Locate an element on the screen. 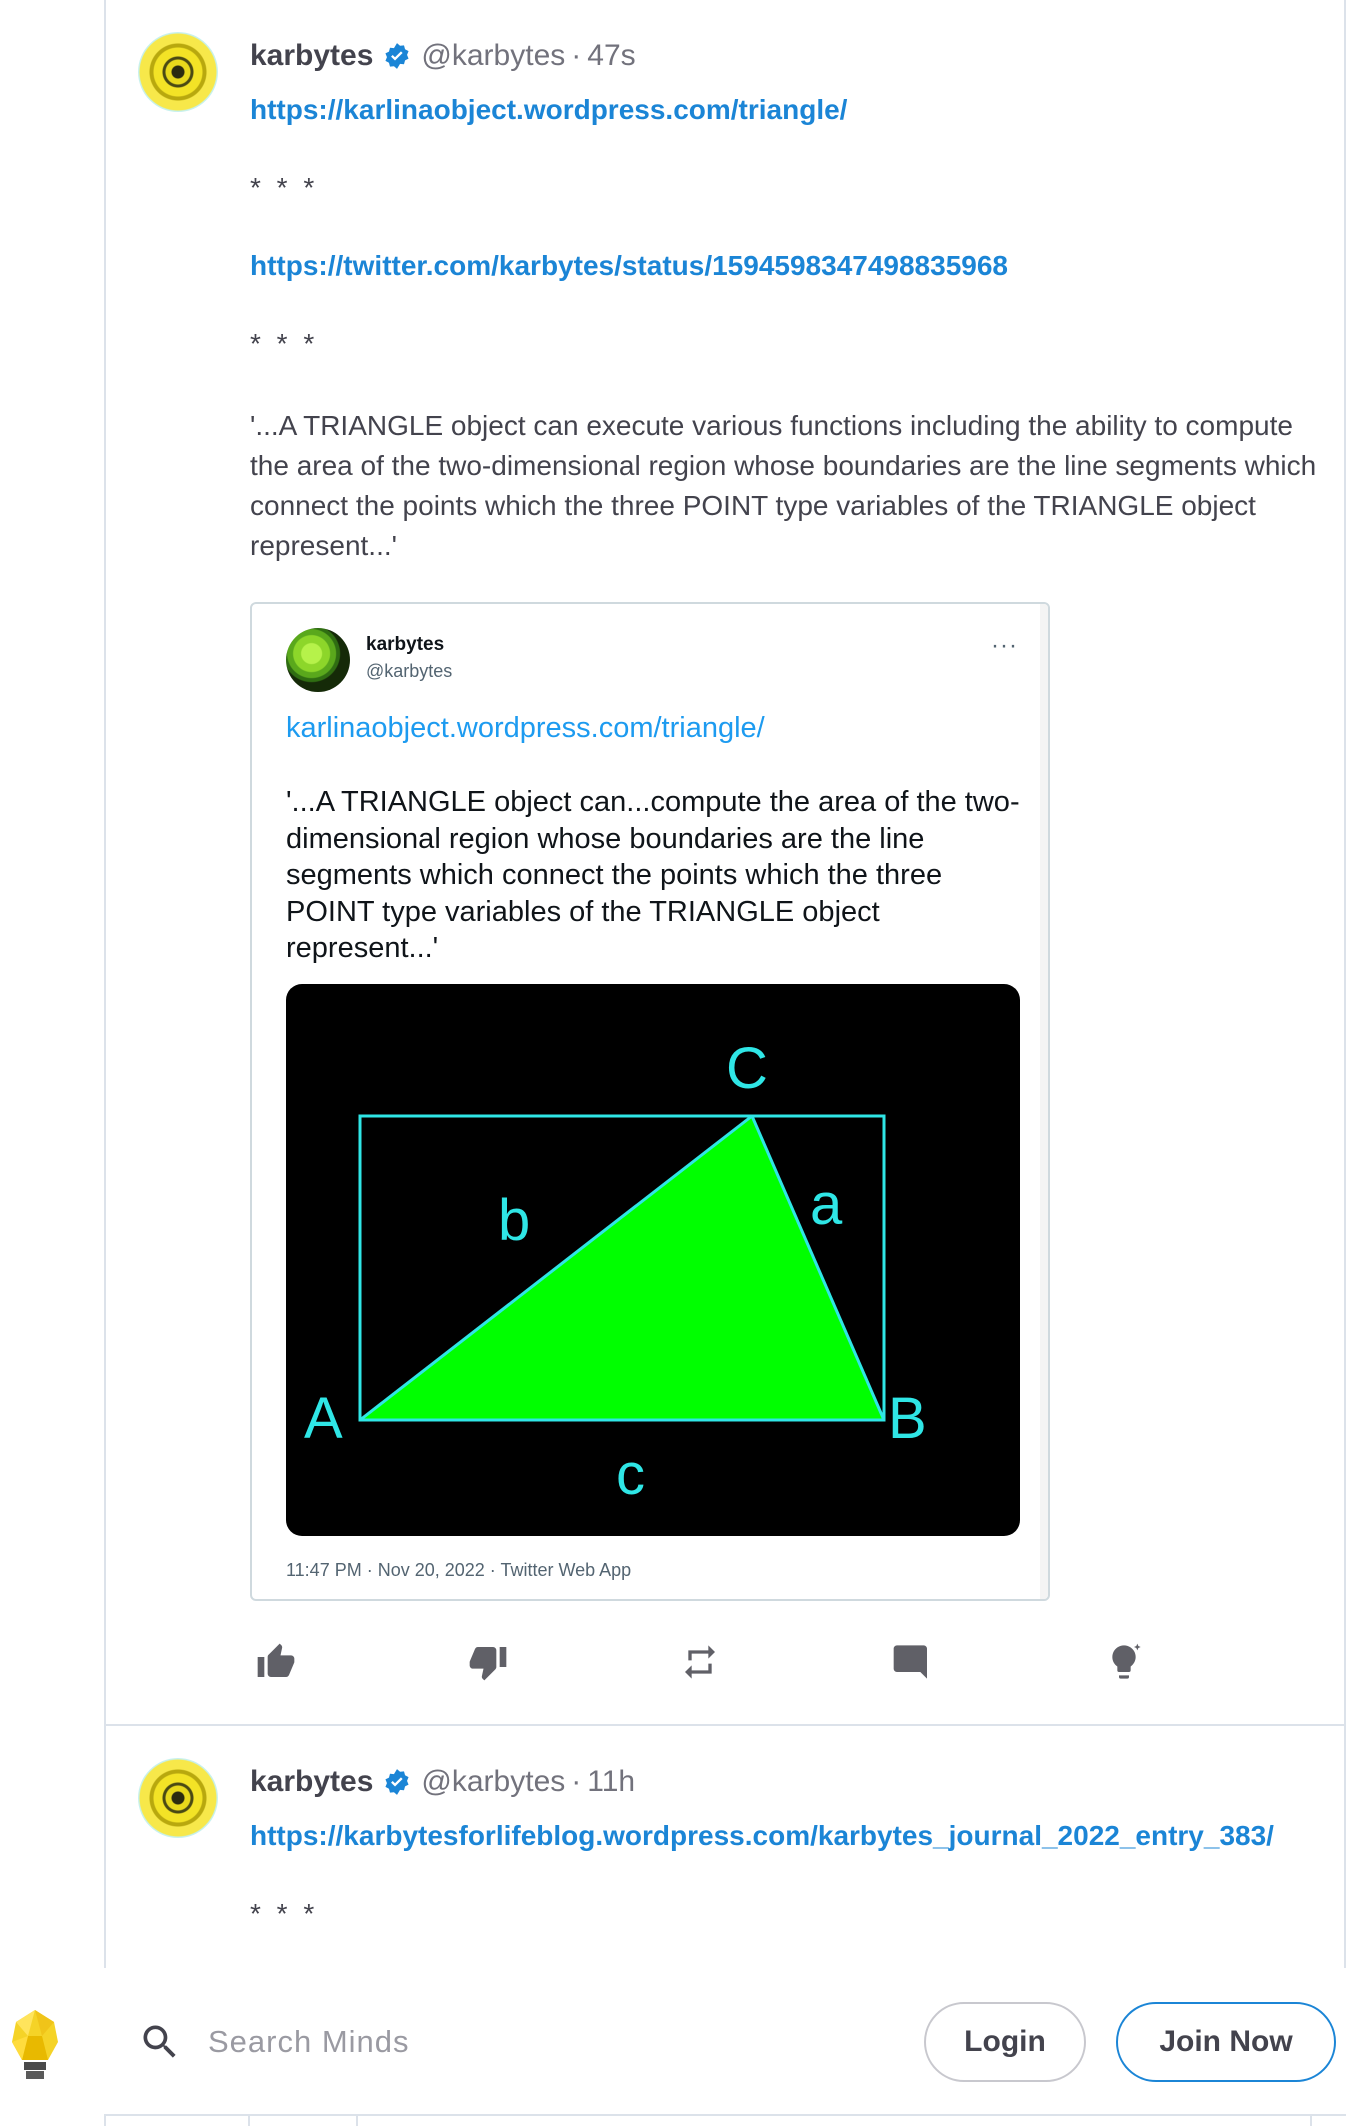 Image resolution: width=1362 pixels, height=2126 pixels. embed-link: karlinaobject.wordpress.com/triangle/ is located at coordinates (525, 728).